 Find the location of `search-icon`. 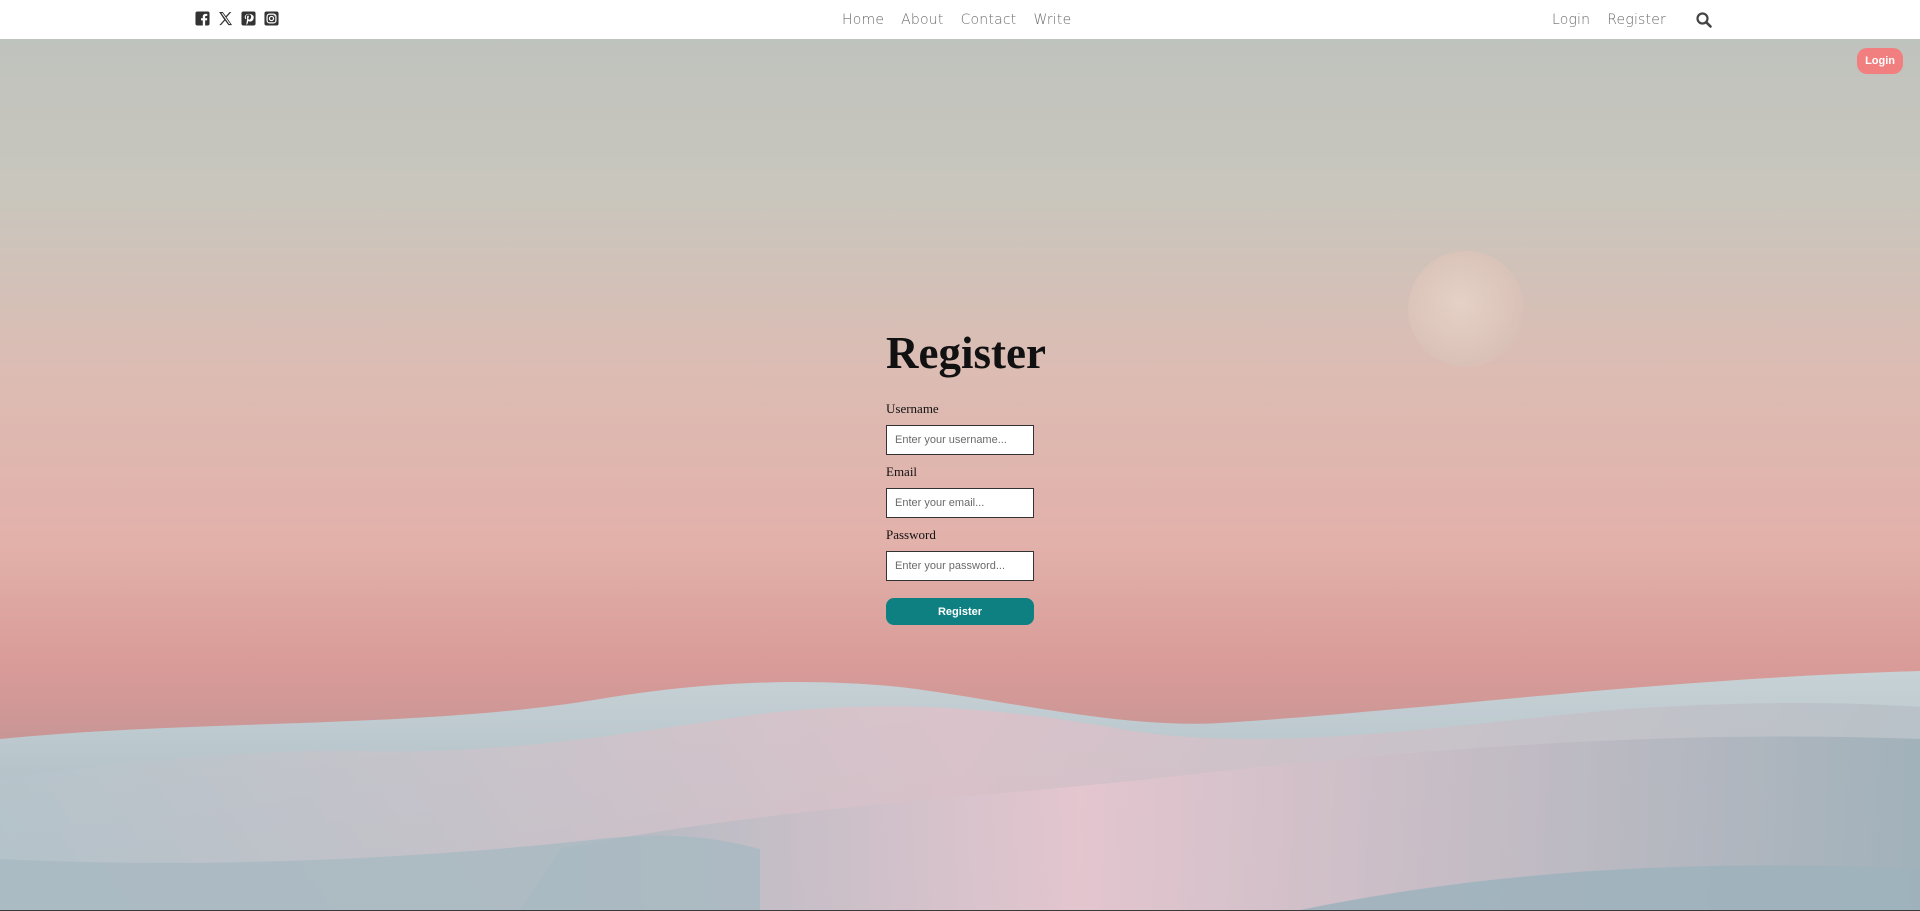

search-icon is located at coordinates (1704, 20).